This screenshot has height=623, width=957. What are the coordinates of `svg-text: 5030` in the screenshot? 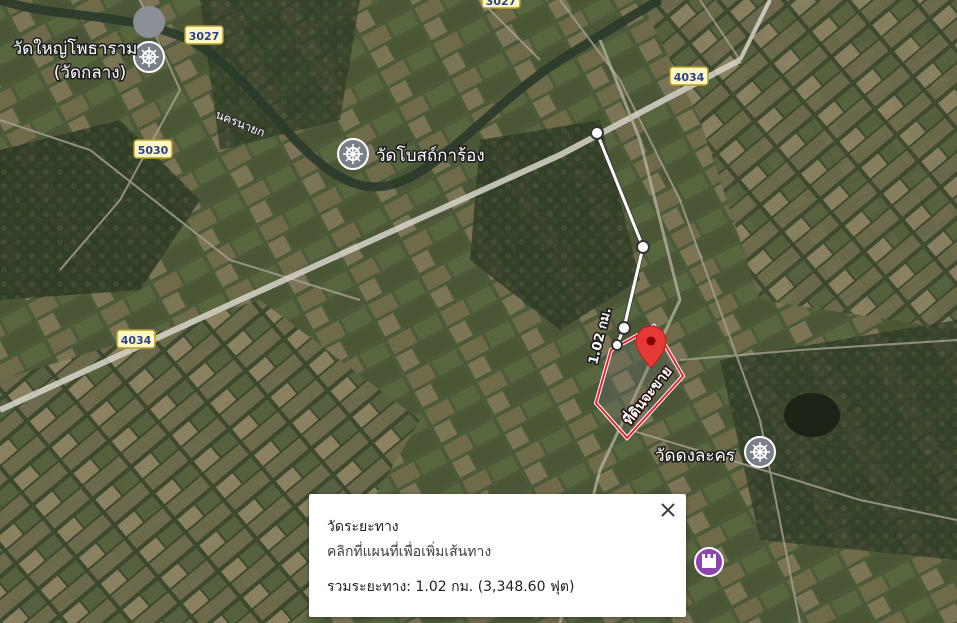 It's located at (153, 150).